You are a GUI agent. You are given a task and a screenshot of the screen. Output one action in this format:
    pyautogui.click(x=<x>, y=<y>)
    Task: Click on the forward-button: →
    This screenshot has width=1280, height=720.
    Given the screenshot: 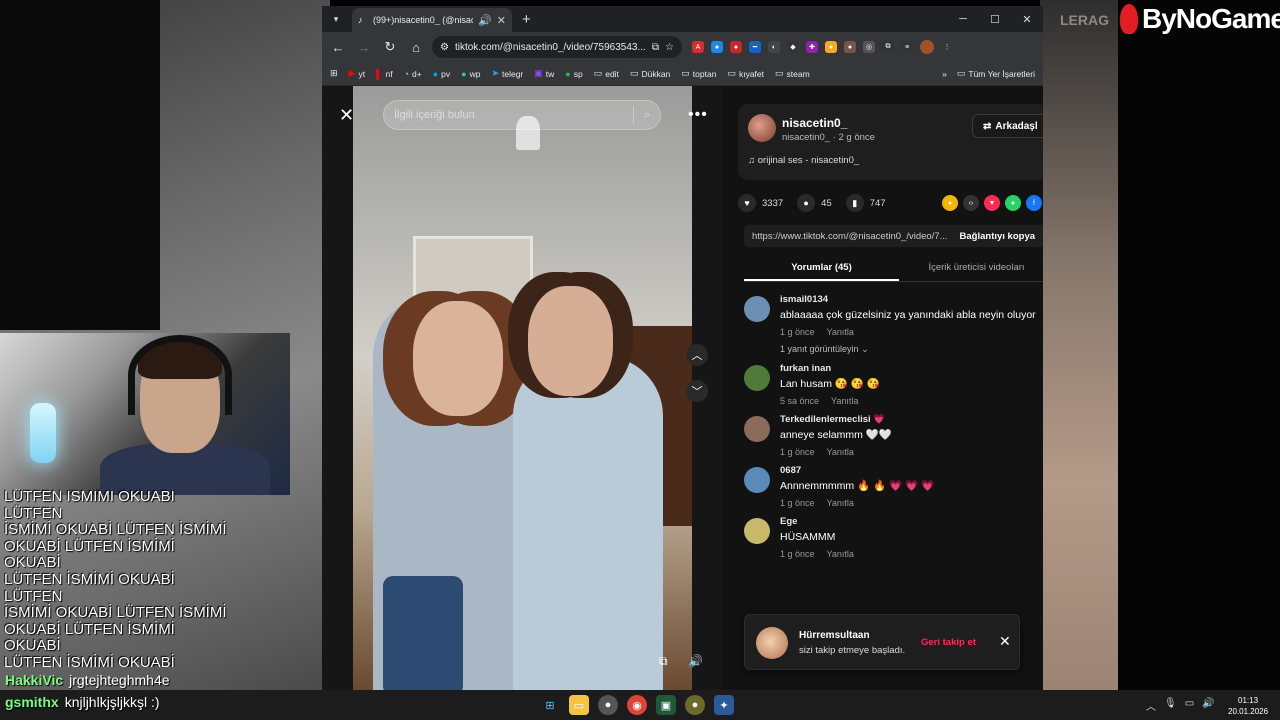 What is the action you would take?
    pyautogui.click(x=364, y=47)
    